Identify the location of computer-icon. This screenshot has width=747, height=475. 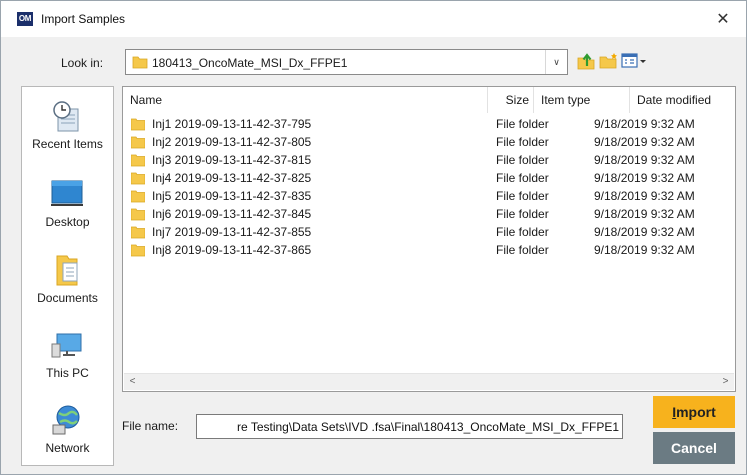
(66, 345).